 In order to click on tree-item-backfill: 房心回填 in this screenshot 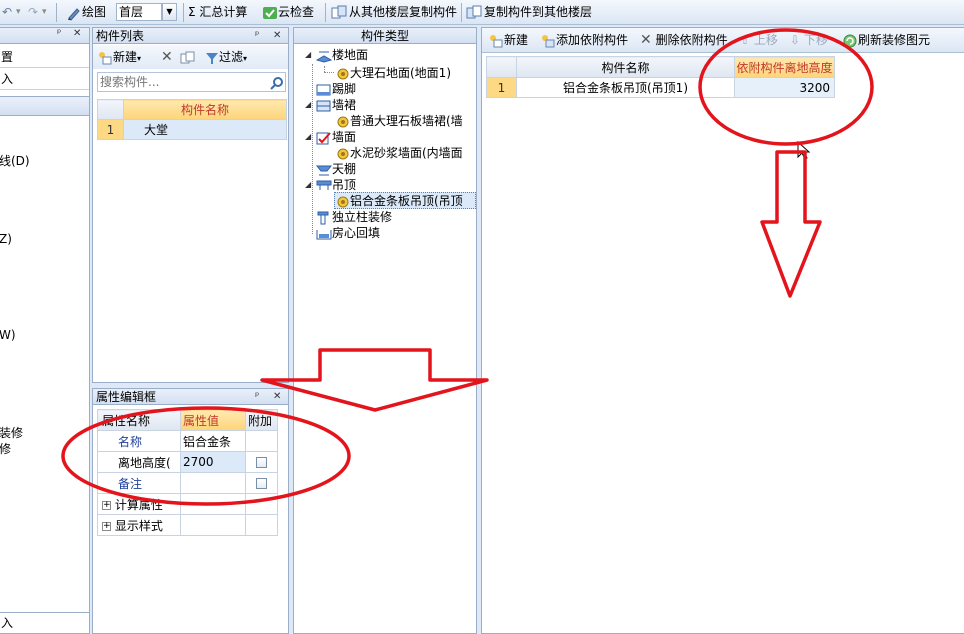, I will do `click(348, 232)`.